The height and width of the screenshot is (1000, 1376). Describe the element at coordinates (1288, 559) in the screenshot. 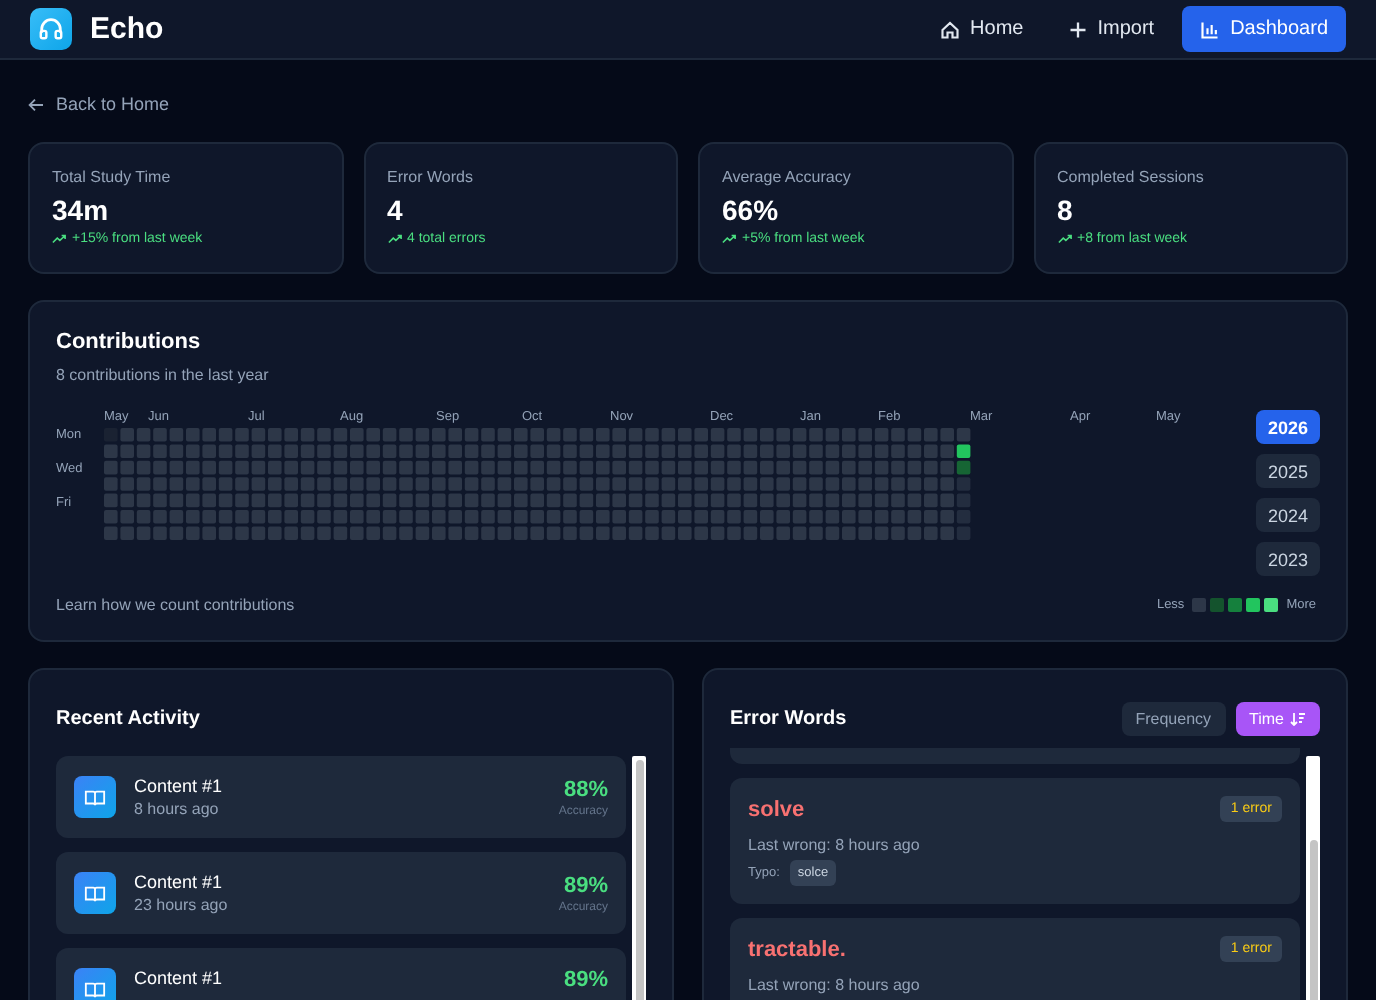

I see `year-button: 2023` at that location.